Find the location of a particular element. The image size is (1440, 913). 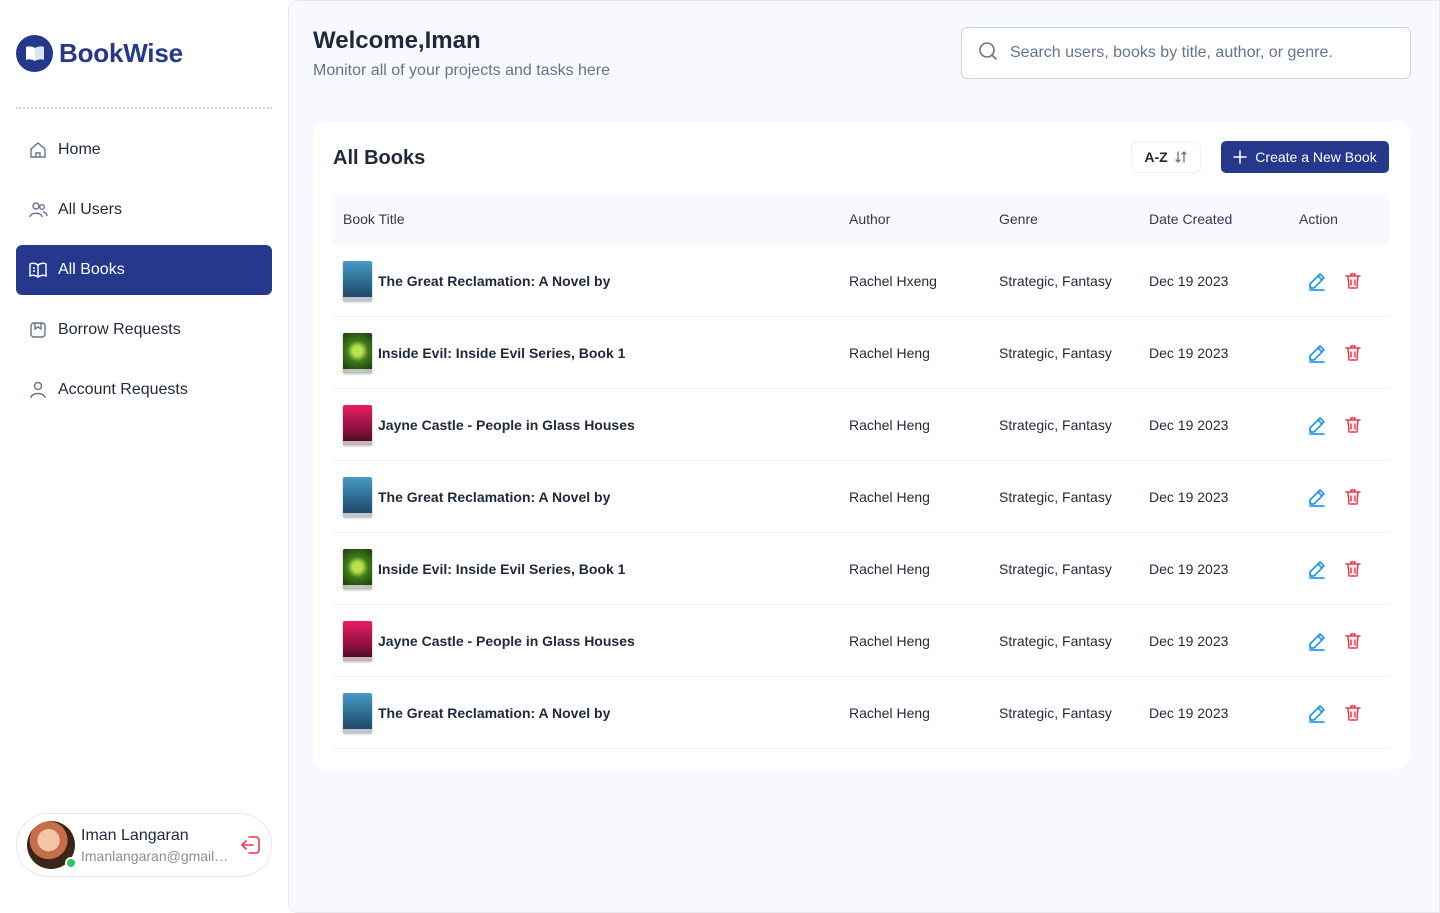

column-header-title: Book Title is located at coordinates (591, 219).